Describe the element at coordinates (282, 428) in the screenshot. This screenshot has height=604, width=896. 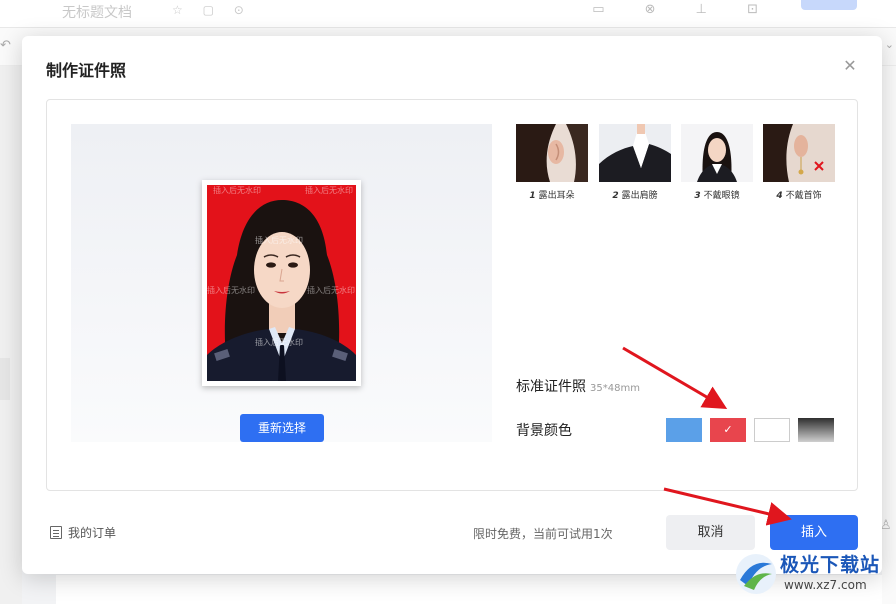
I see `reselect-button: 重新选择` at that location.